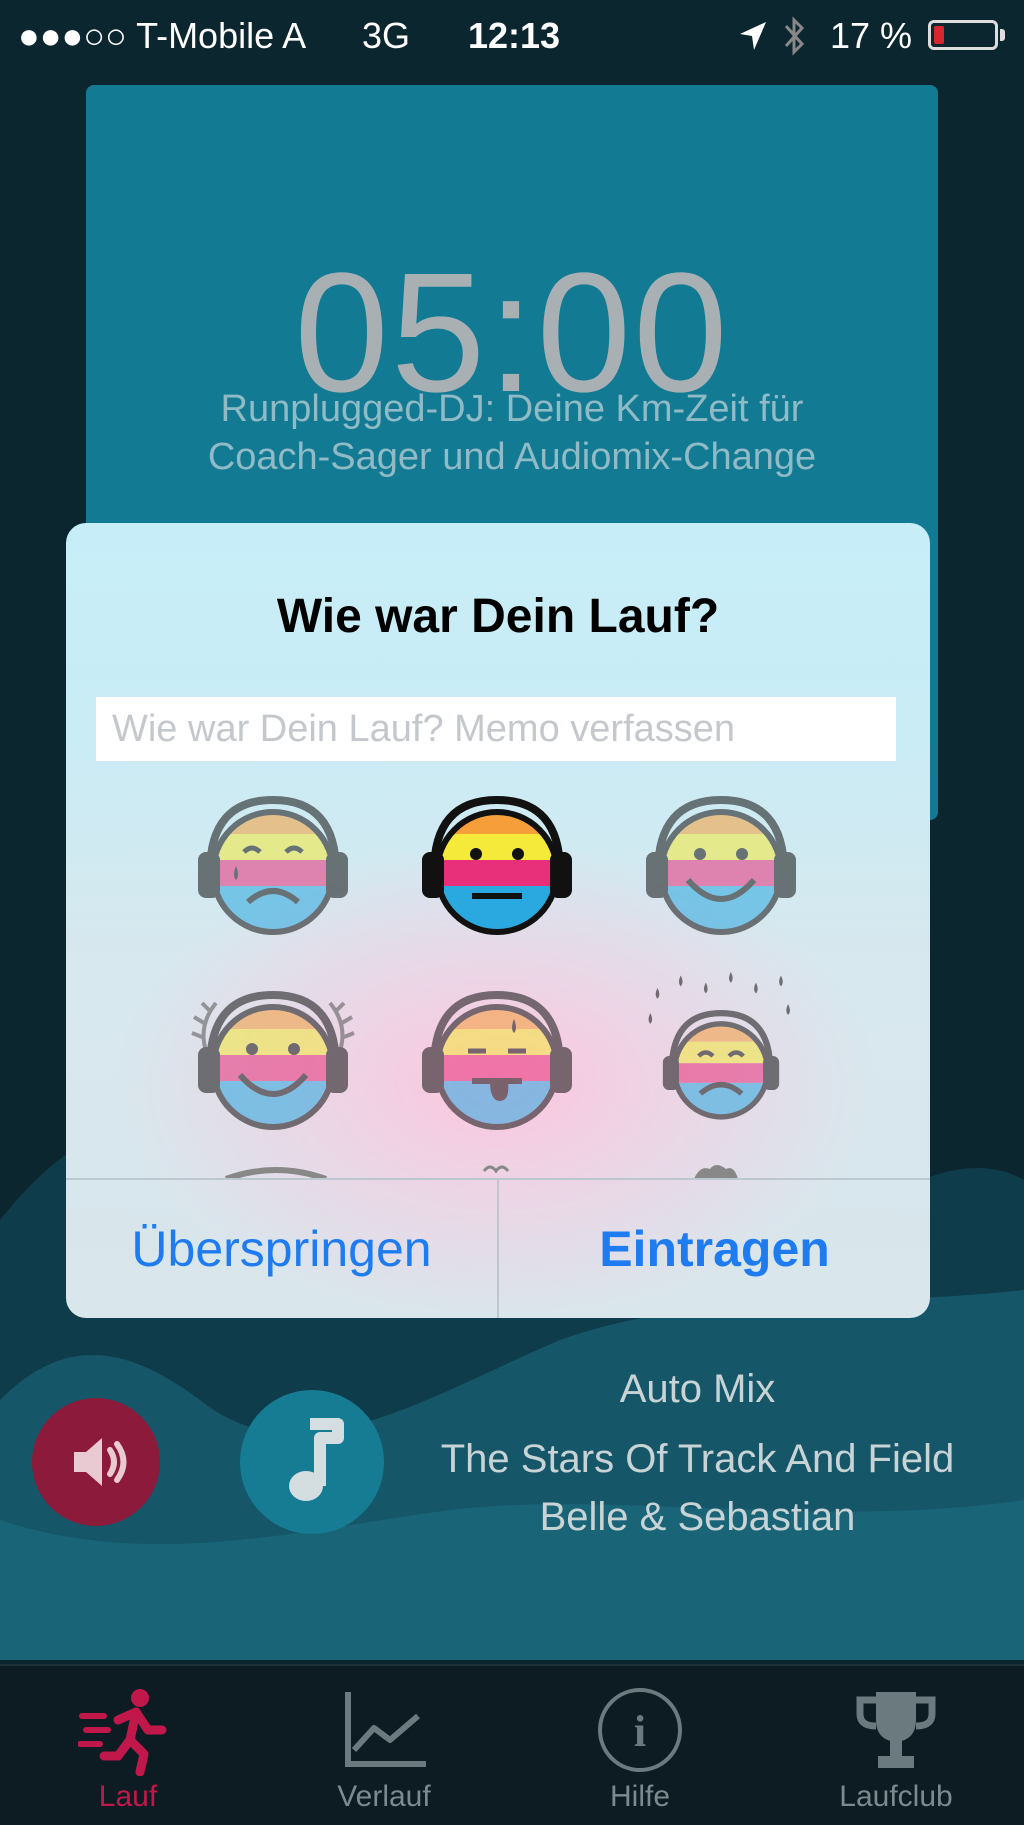 This screenshot has width=1024, height=1825. Describe the element at coordinates (100, 1462) in the screenshot. I see `speaker-icon` at that location.